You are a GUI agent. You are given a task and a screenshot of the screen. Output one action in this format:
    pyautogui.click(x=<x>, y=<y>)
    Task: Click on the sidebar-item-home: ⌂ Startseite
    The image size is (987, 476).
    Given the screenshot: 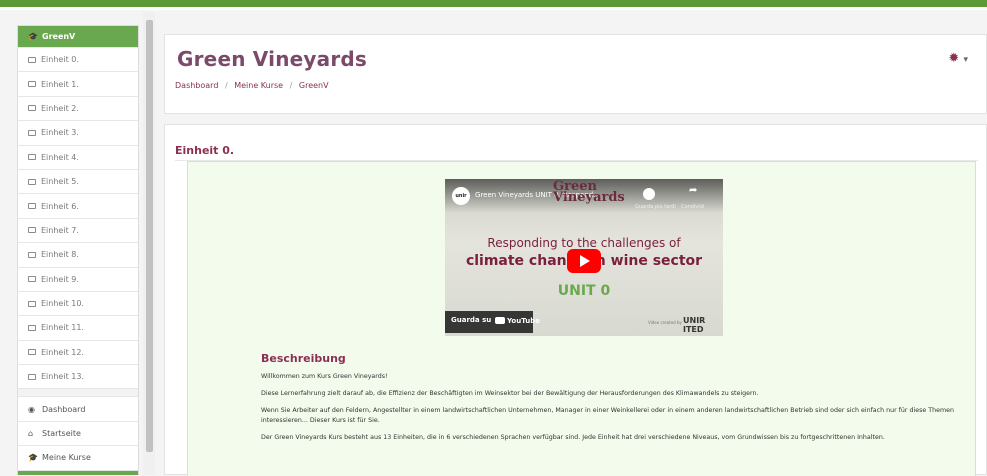 What is the action you would take?
    pyautogui.click(x=78, y=434)
    